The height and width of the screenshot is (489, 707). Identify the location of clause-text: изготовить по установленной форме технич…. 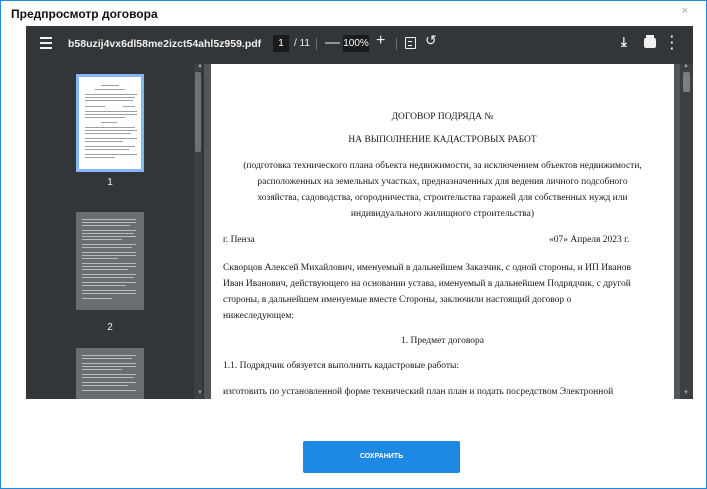
(418, 392).